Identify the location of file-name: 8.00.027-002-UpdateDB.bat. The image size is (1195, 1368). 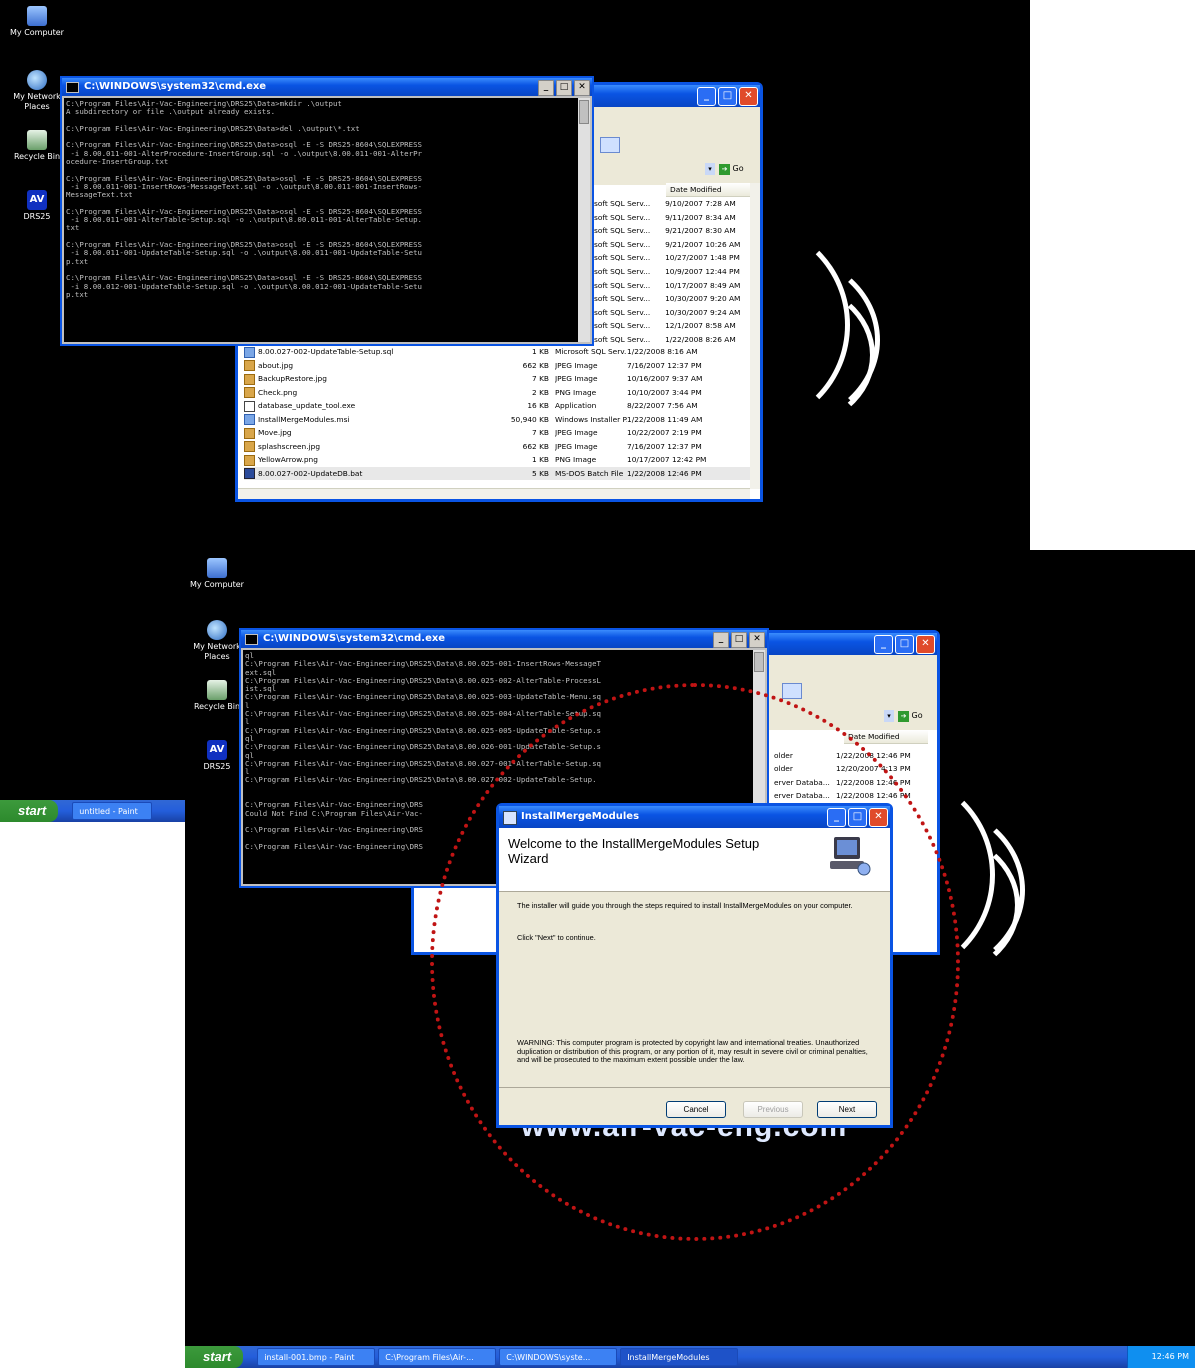
(369, 473).